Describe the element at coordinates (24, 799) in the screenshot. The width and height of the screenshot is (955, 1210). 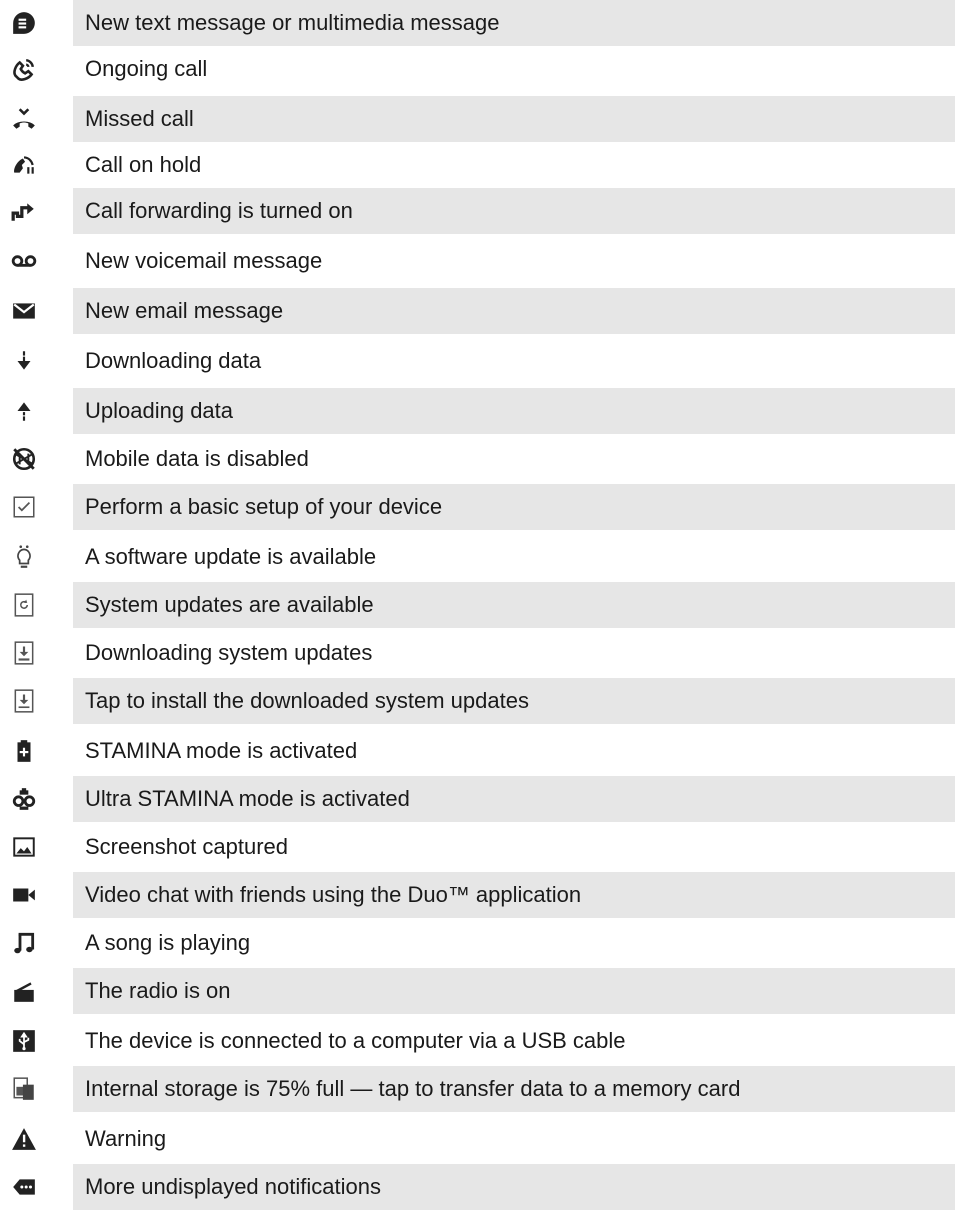
I see `ultra-stamina-icon` at that location.